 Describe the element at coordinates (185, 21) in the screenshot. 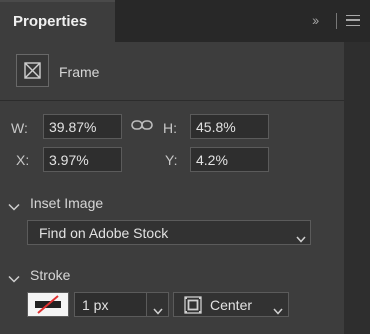

I see `panel-header: Properties ››` at that location.